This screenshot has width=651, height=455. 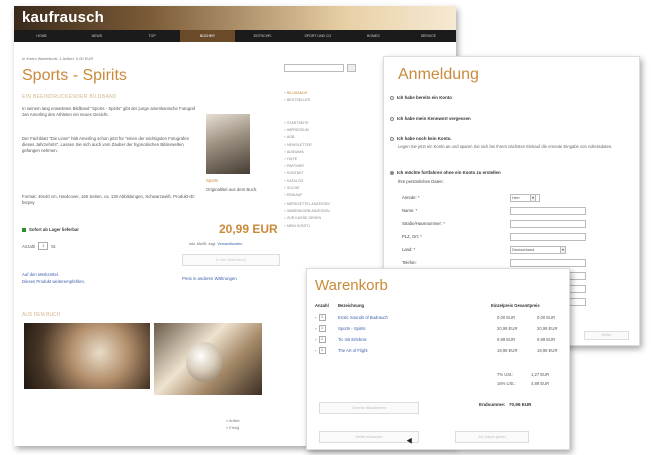 What do you see at coordinates (307, 226) in the screenshot?
I see `sidebar-item: MEIN KONTO` at bounding box center [307, 226].